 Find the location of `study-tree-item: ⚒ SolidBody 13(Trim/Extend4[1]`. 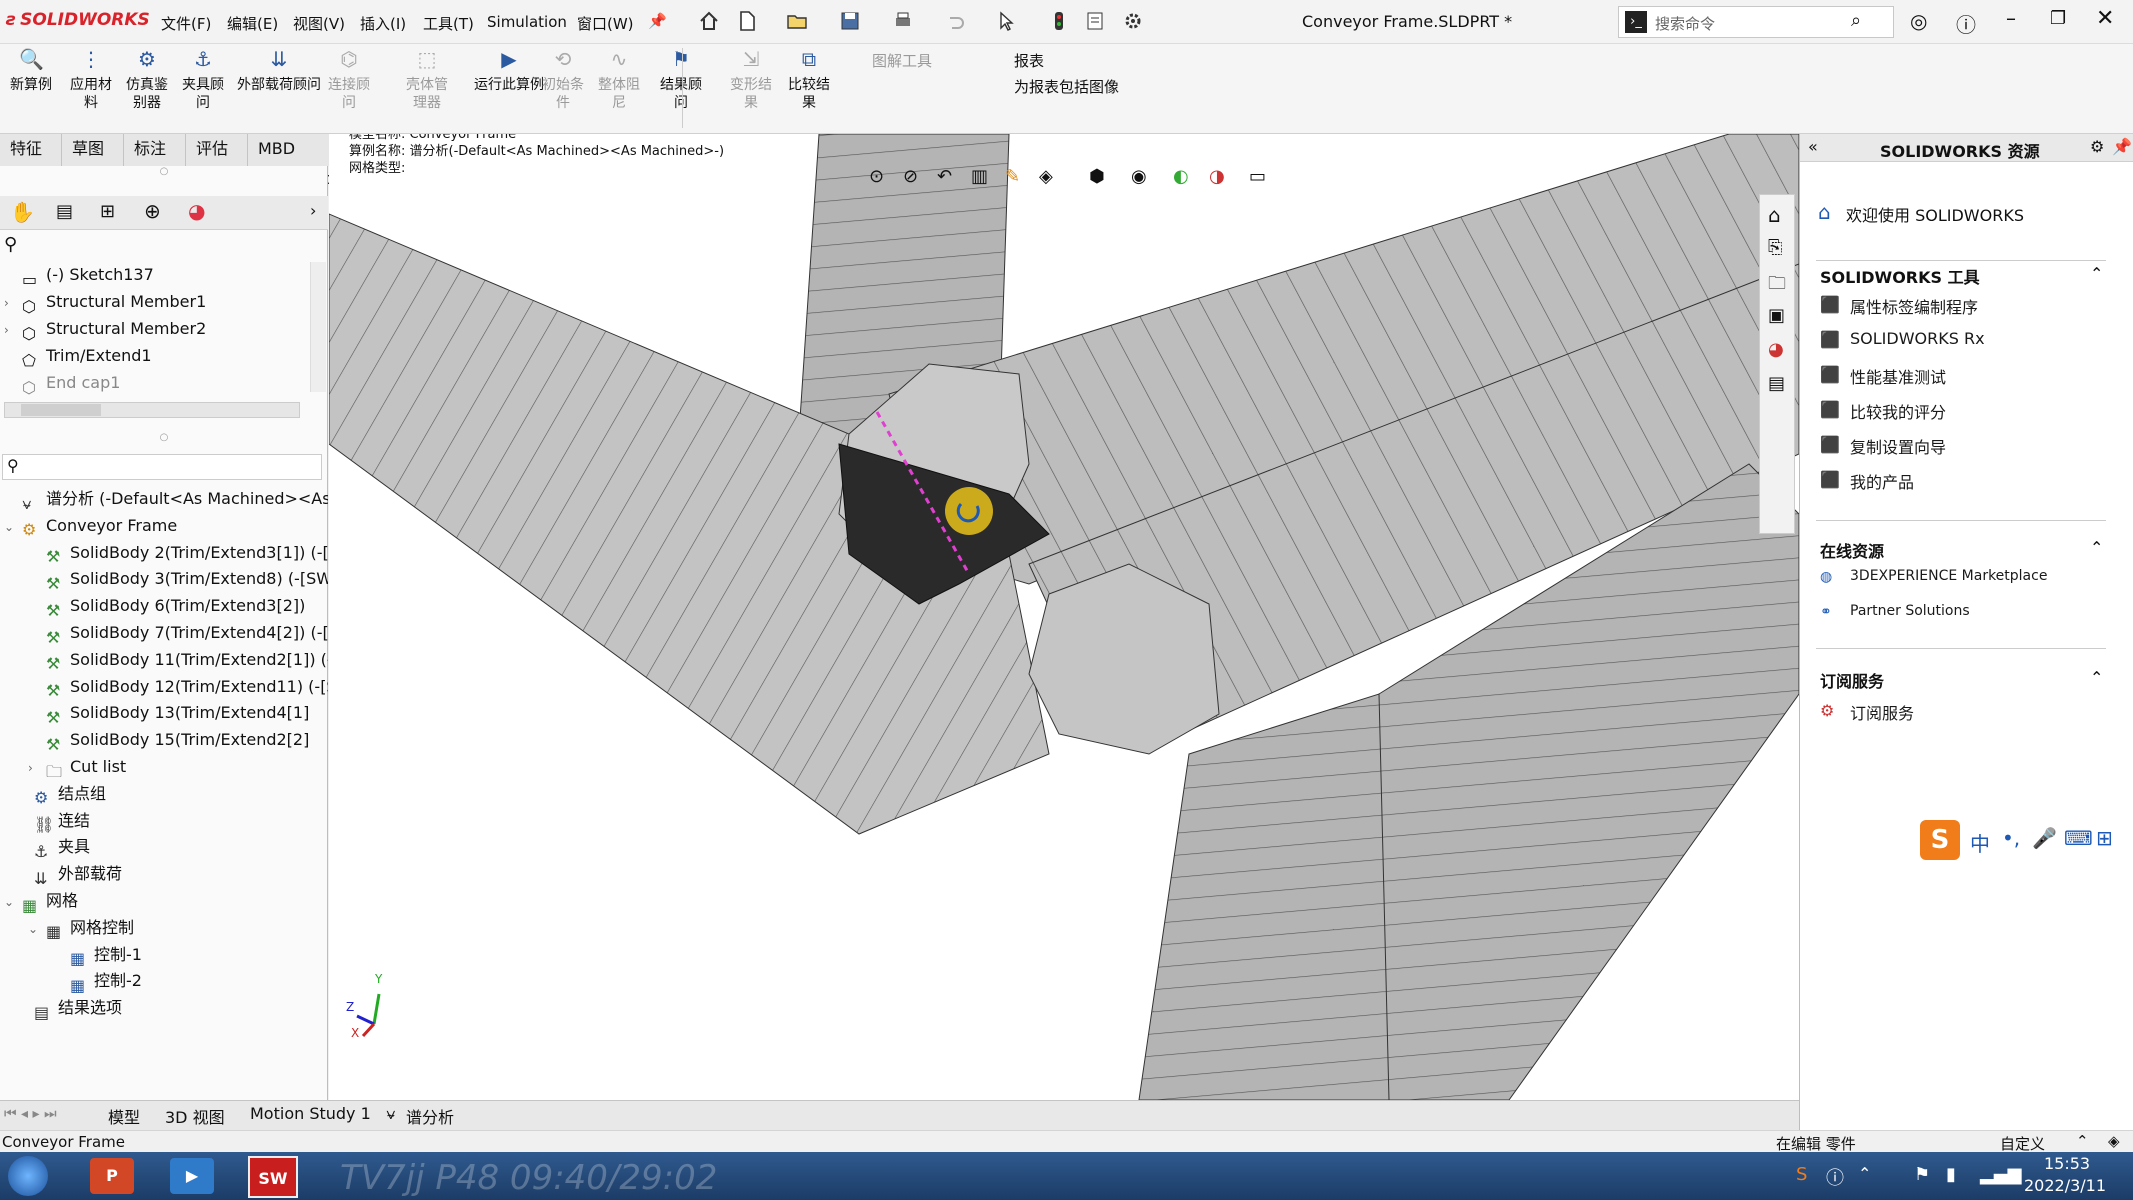

study-tree-item: ⚒ SolidBody 13(Trim/Extend4[1] is located at coordinates (178, 713).